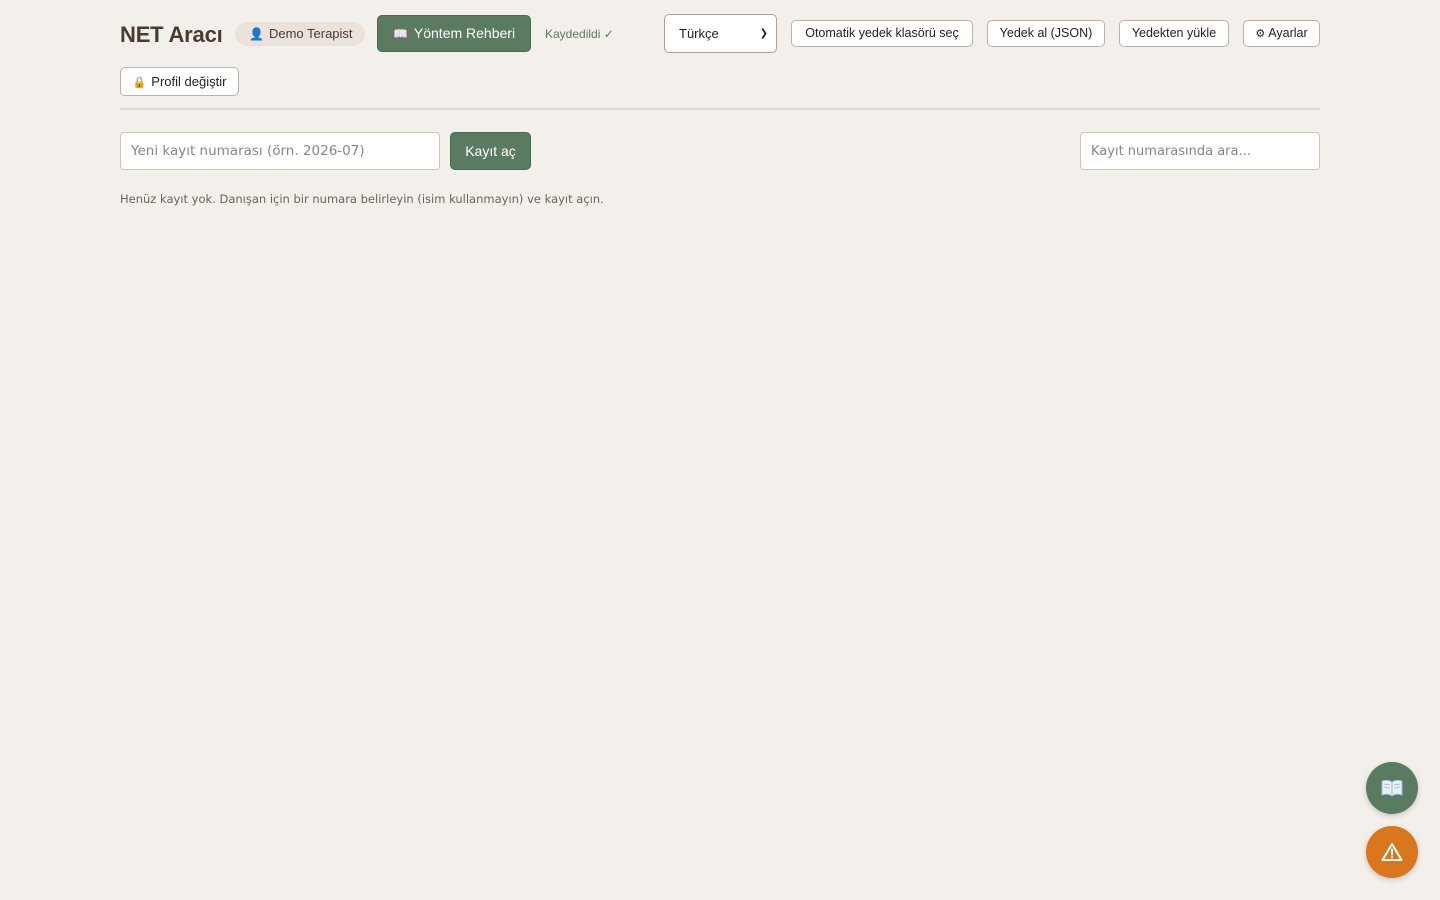 Image resolution: width=1440 pixels, height=900 pixels. I want to click on language-select: Türkçe ❯, so click(720, 33).